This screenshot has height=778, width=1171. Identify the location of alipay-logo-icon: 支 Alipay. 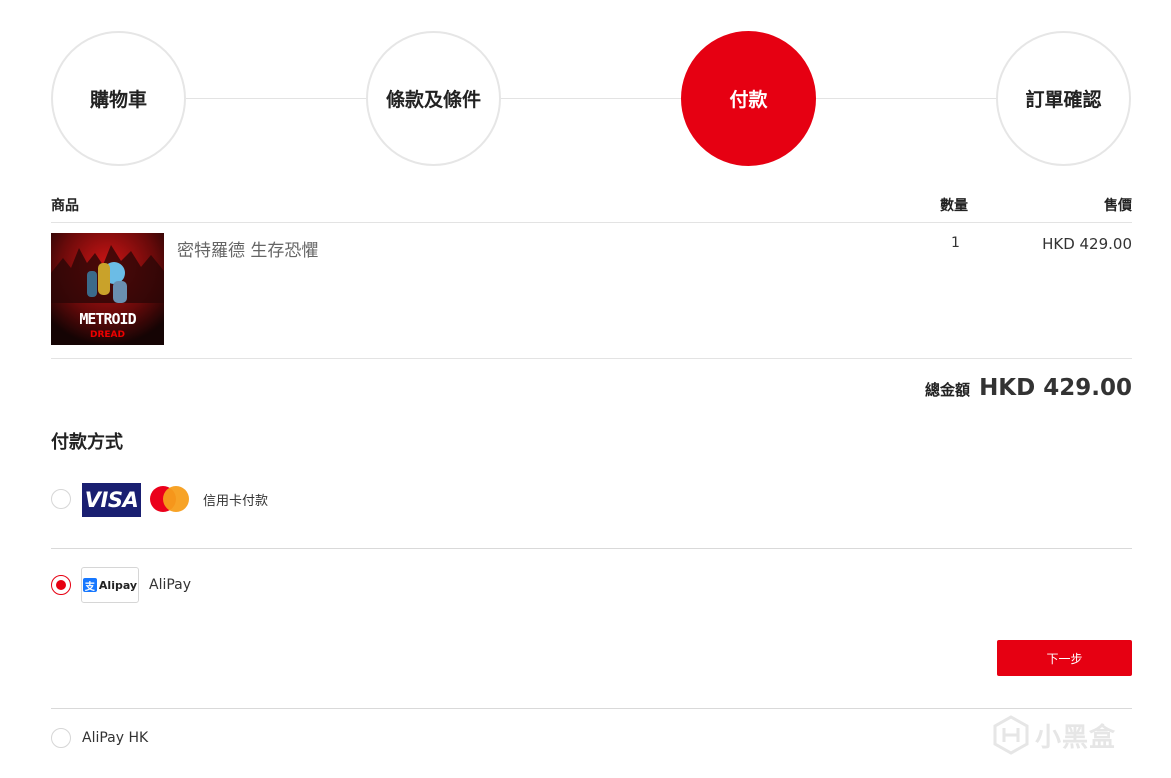
(110, 585).